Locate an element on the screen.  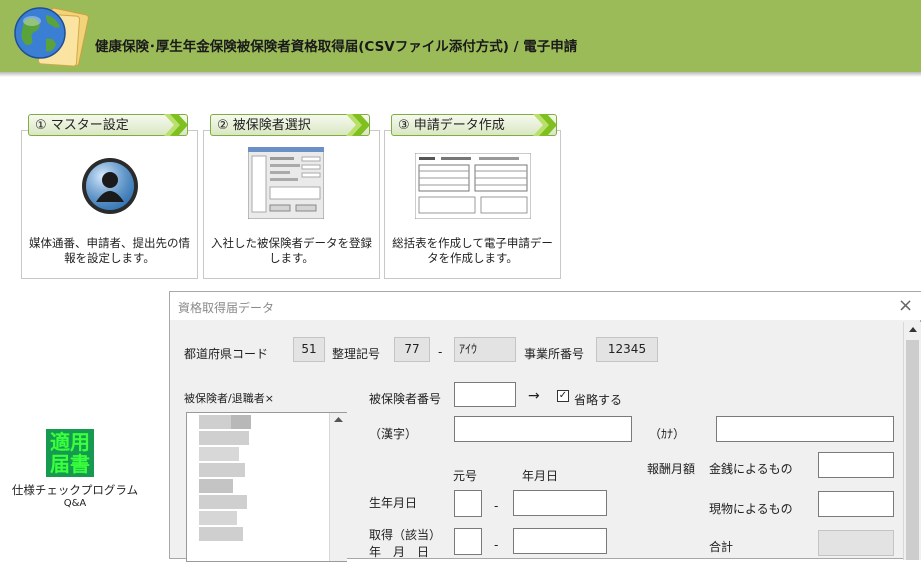
app-title: 健康保険･厚生年金保険被保険者資格取得届(CSVファイル添付方式) / 電子申請 is located at coordinates (336, 47).